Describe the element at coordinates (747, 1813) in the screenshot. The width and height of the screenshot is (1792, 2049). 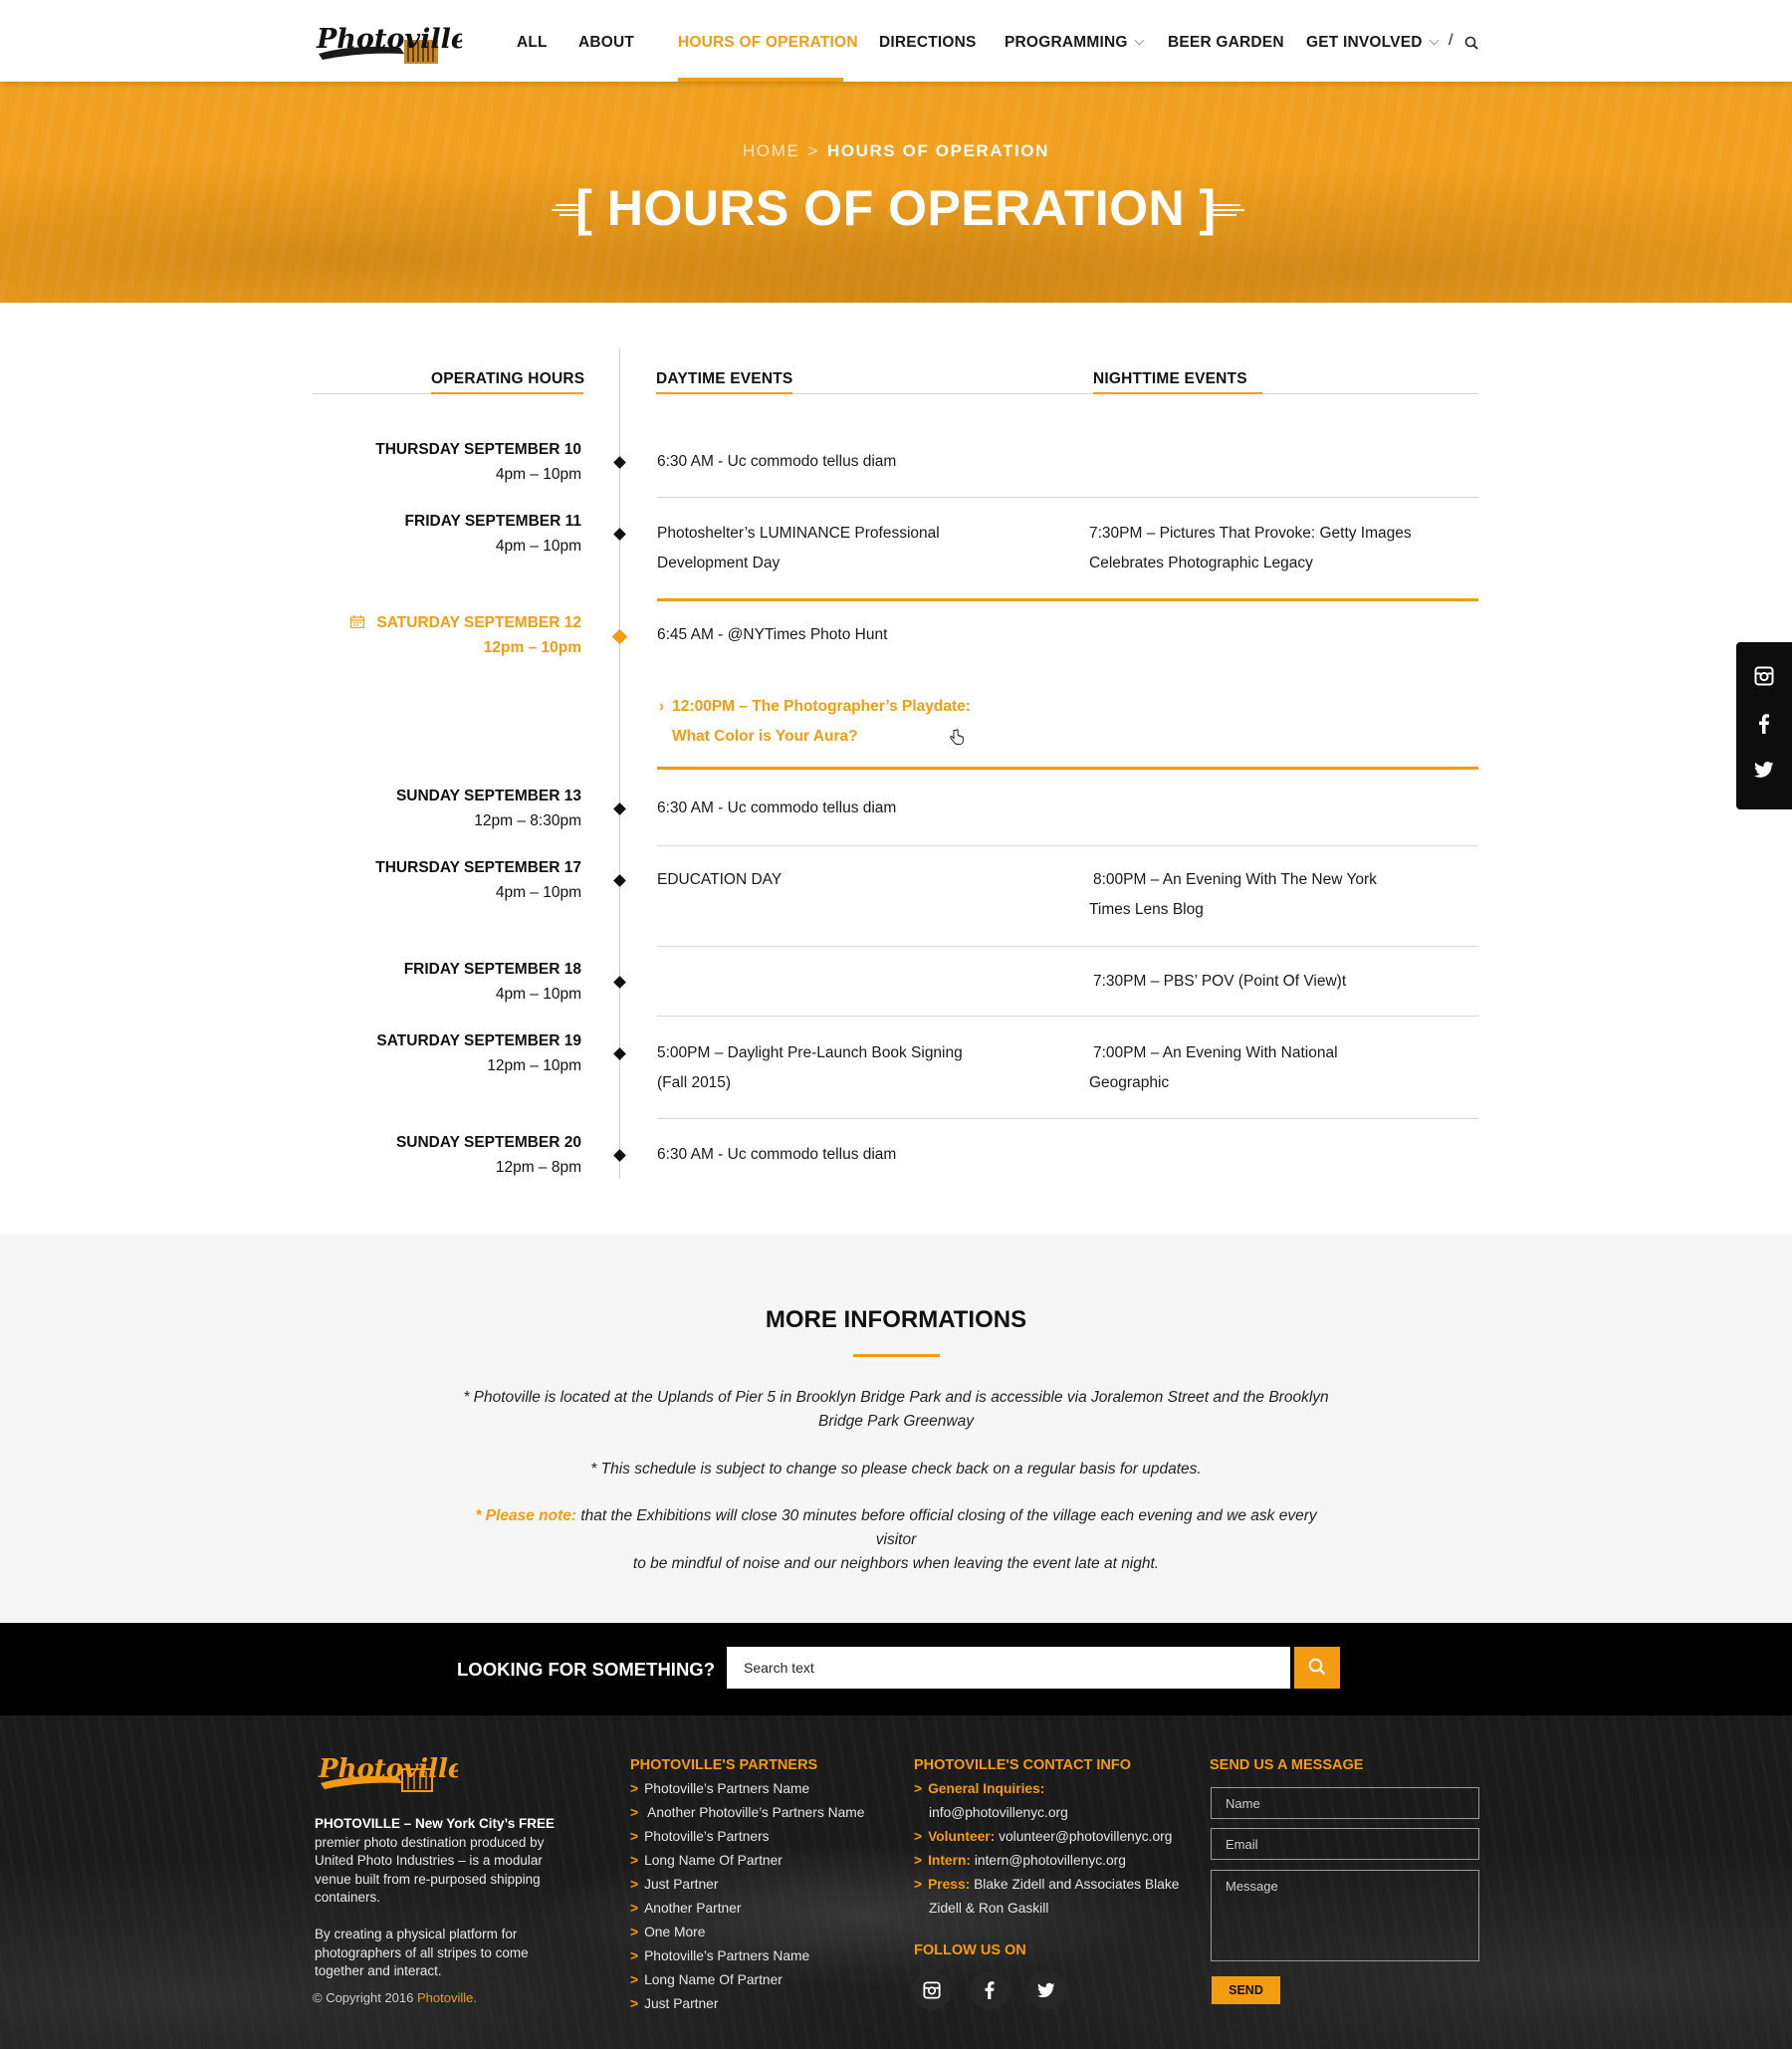
I see `partner-link: > Another Photoville’s Partners Name` at that location.